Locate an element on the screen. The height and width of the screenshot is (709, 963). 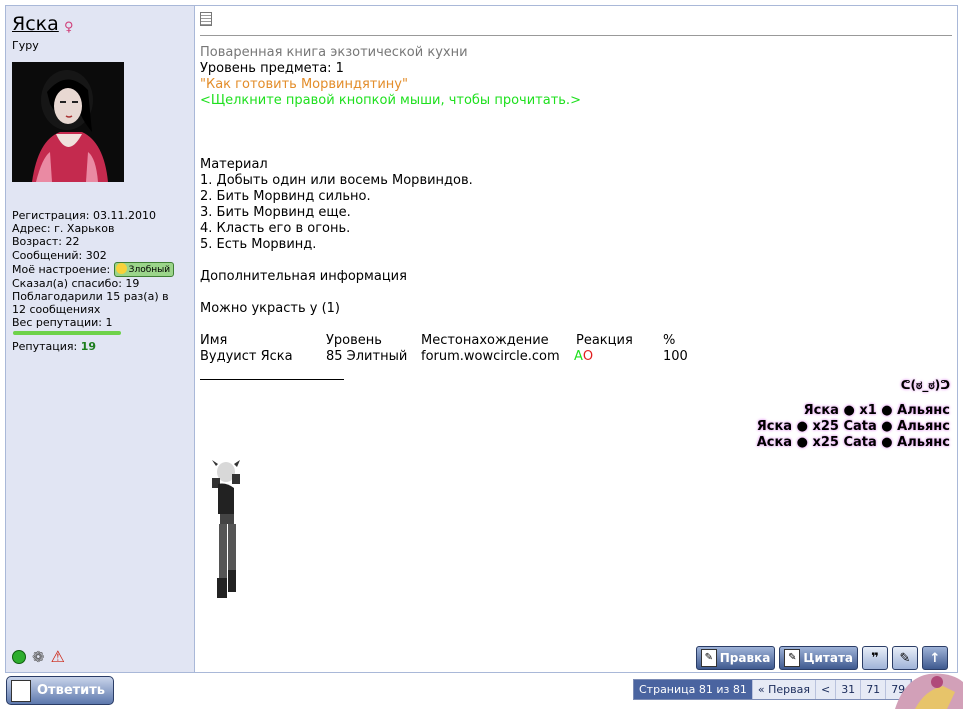
table-header-name: Имя is located at coordinates (214, 340).